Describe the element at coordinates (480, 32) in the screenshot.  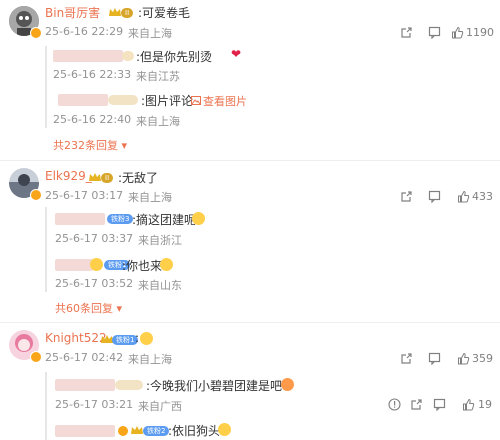
I see `like-count: 1190` at that location.